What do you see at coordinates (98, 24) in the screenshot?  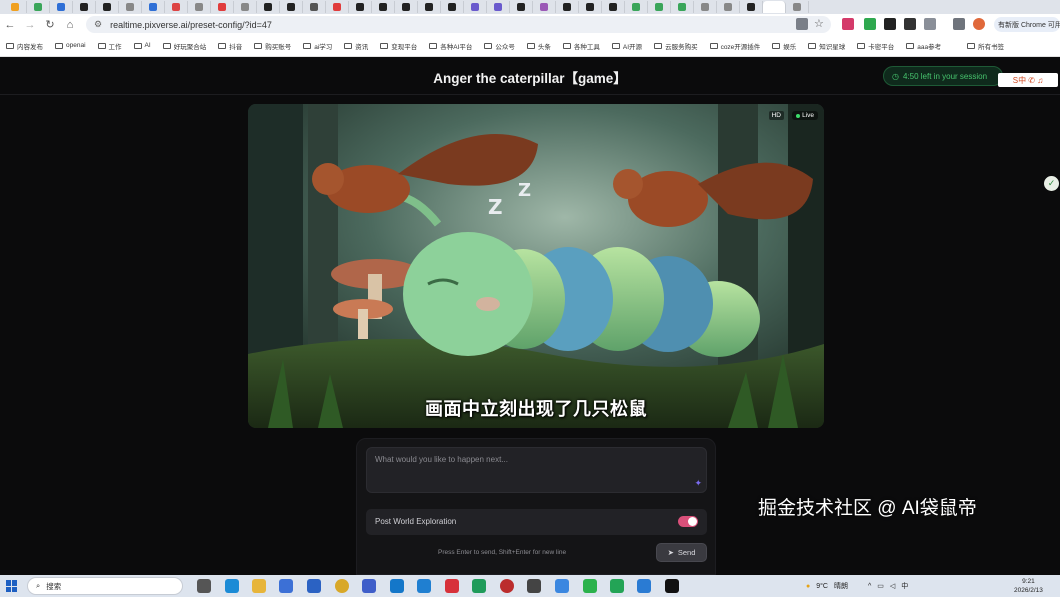 I see `site-info-icon: ⚙` at bounding box center [98, 24].